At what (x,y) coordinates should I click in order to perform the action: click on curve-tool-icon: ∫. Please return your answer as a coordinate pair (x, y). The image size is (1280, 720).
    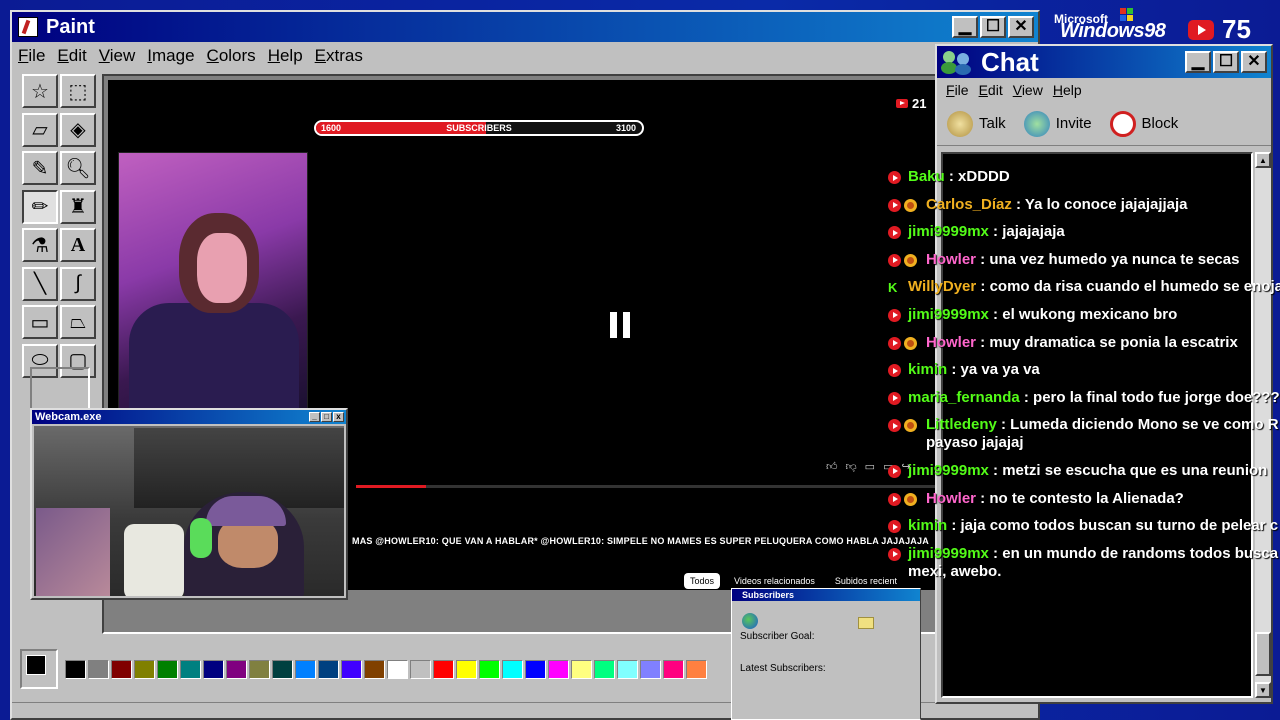
    Looking at the image, I should click on (78, 283).